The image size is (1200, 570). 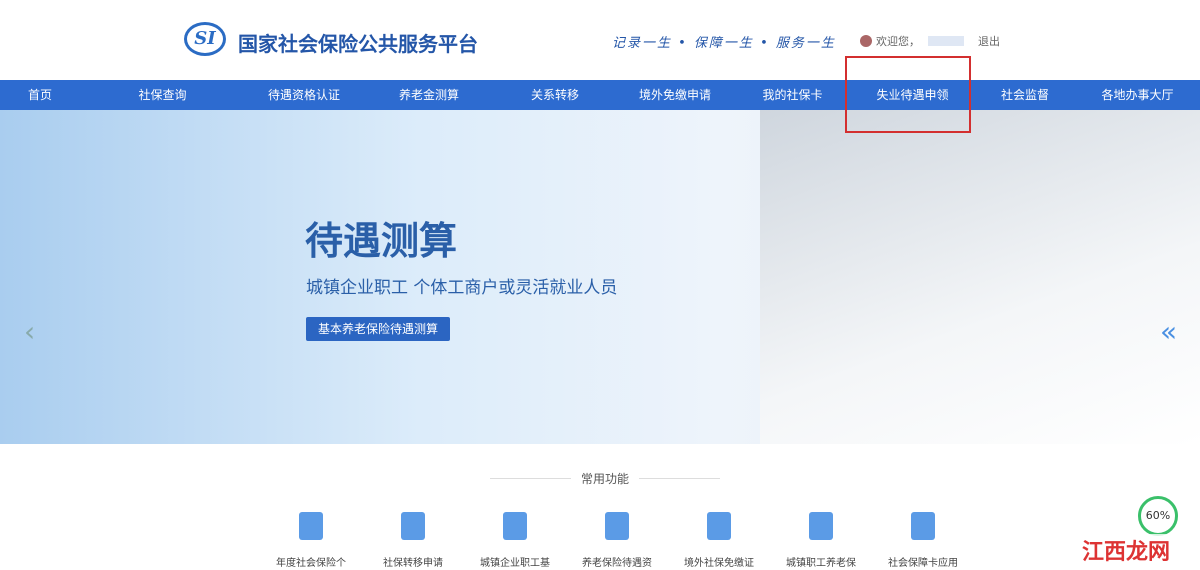 I want to click on next-arrow-icon: «, so click(x=1168, y=331).